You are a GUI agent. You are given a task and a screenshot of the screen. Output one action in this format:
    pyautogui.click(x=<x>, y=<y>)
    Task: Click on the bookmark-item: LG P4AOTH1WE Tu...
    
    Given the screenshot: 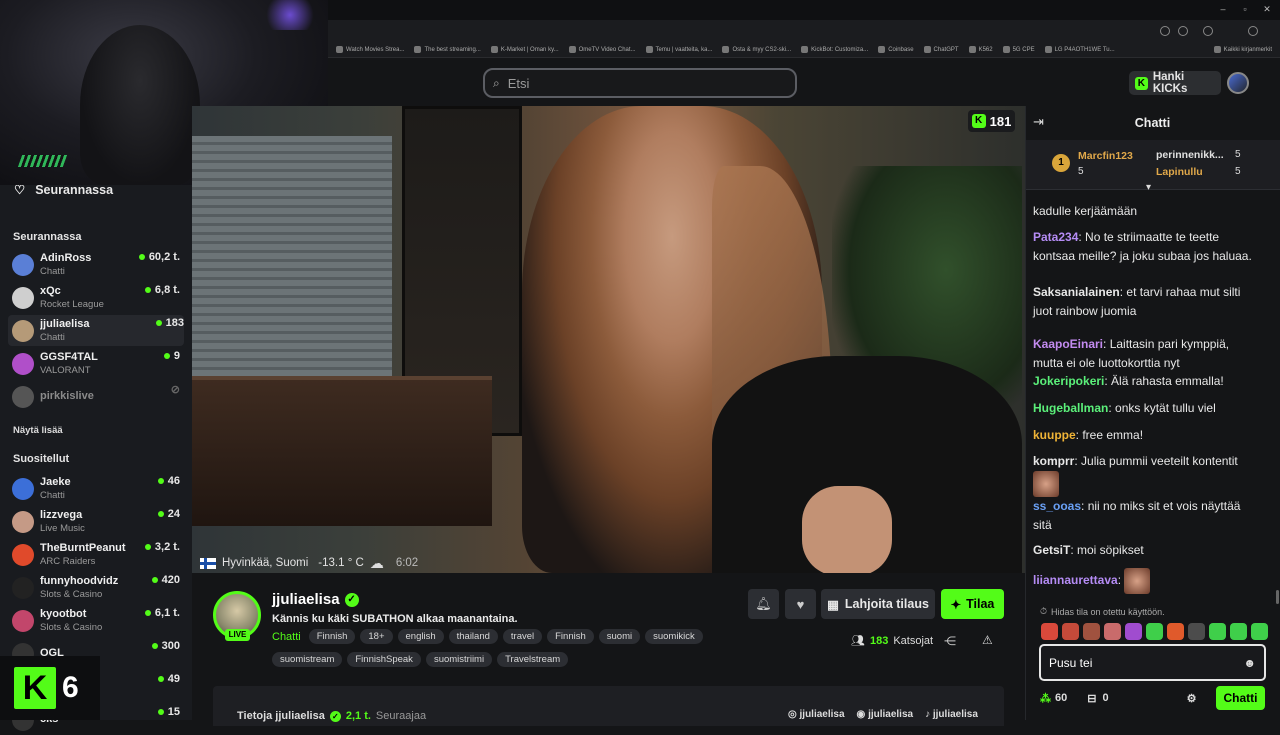 What is the action you would take?
    pyautogui.click(x=1079, y=49)
    